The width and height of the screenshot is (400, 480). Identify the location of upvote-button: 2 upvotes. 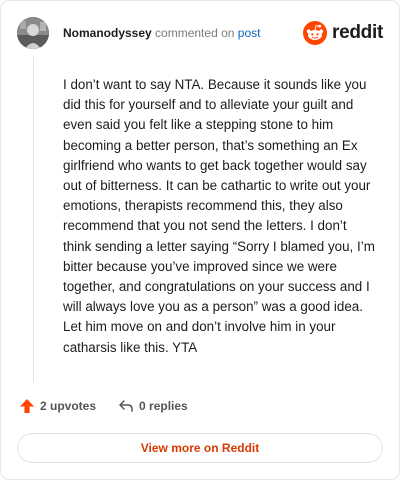
(57, 406).